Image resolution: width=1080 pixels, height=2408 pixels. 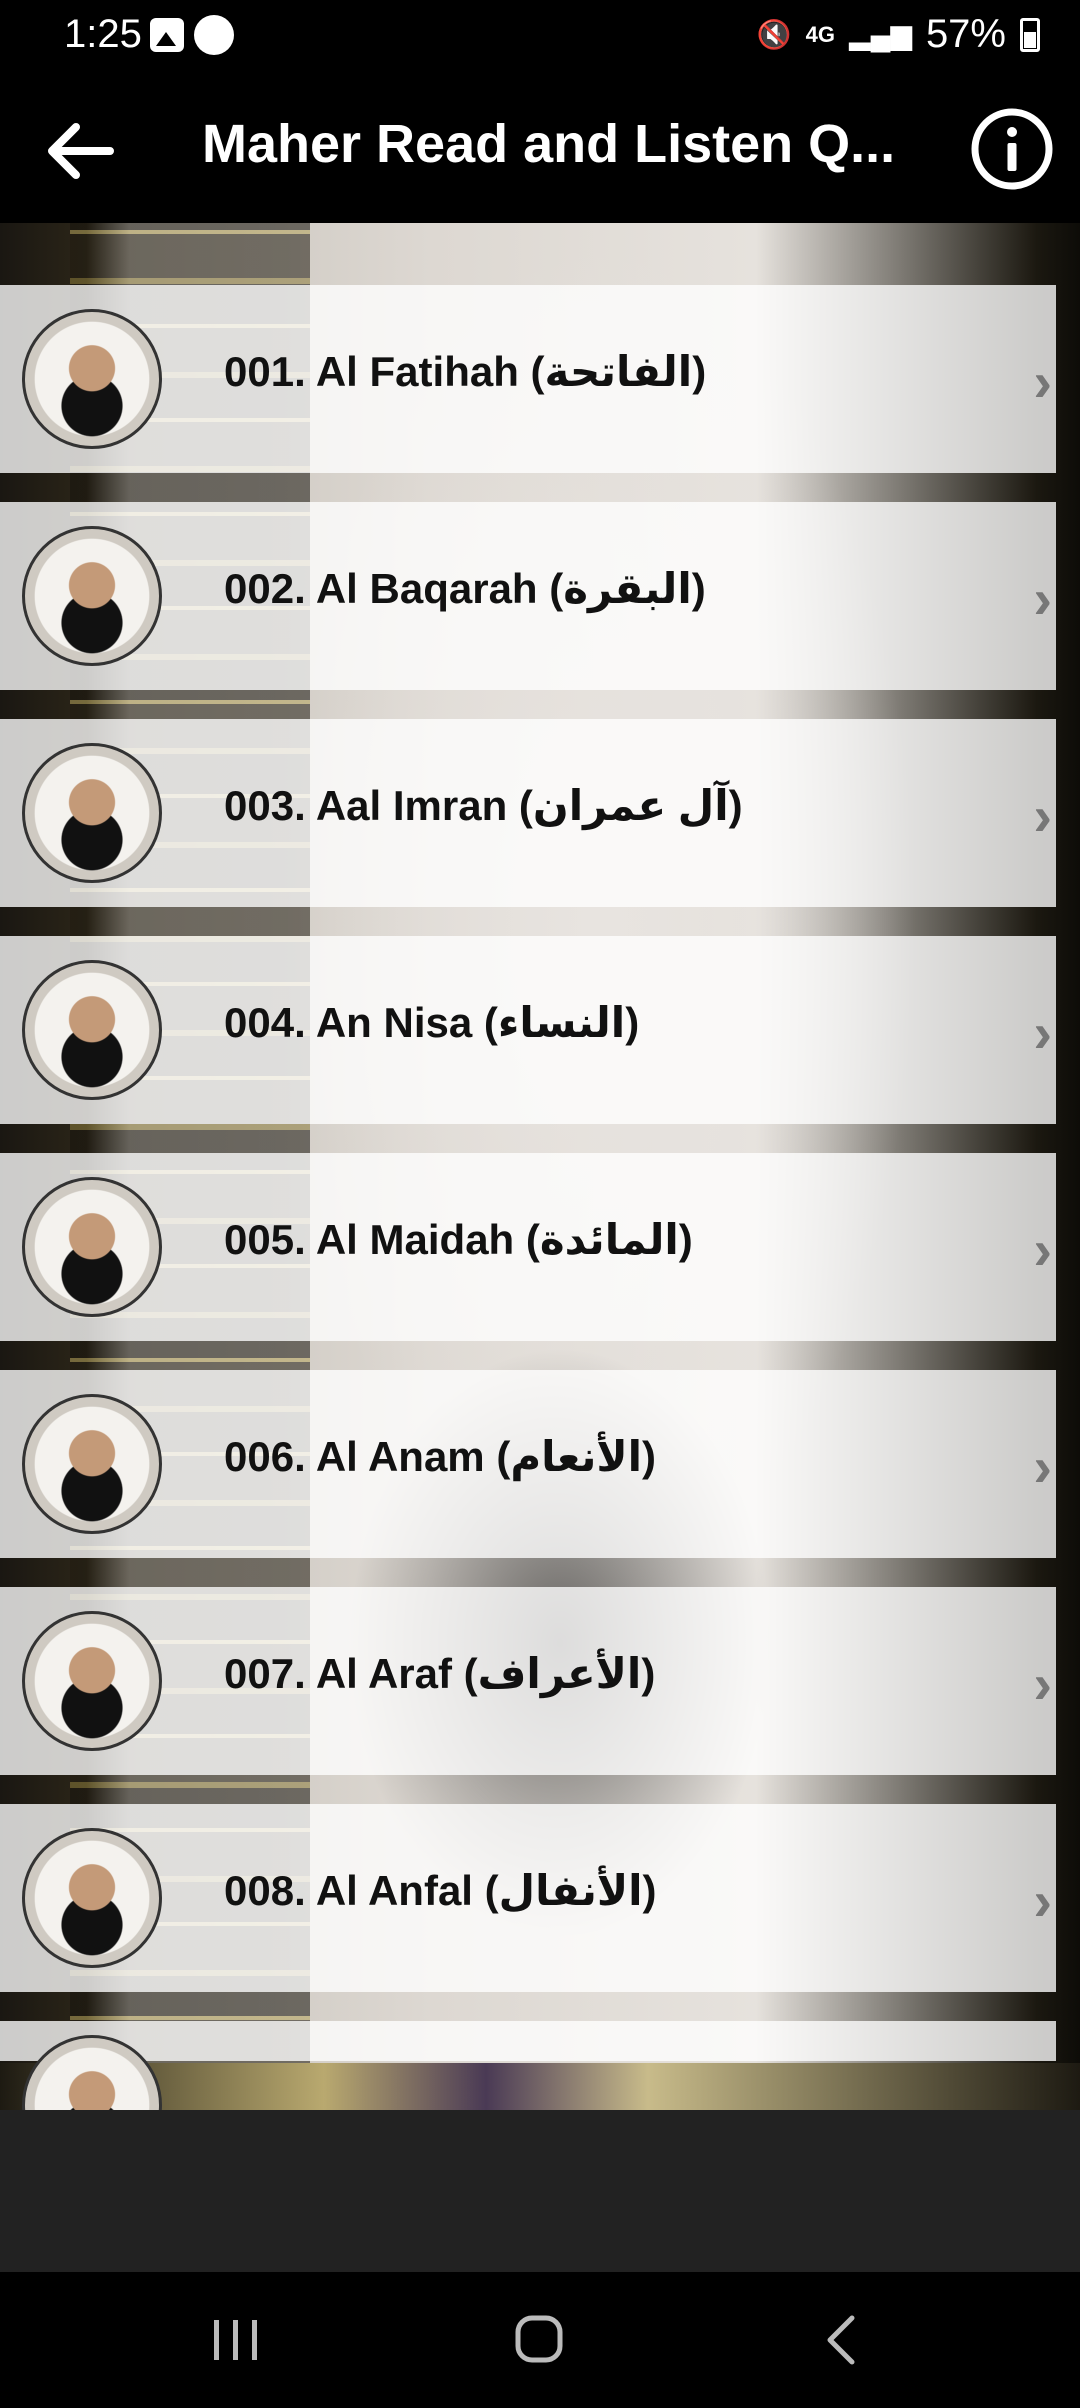 I want to click on notification-icons, so click(x=192, y=36).